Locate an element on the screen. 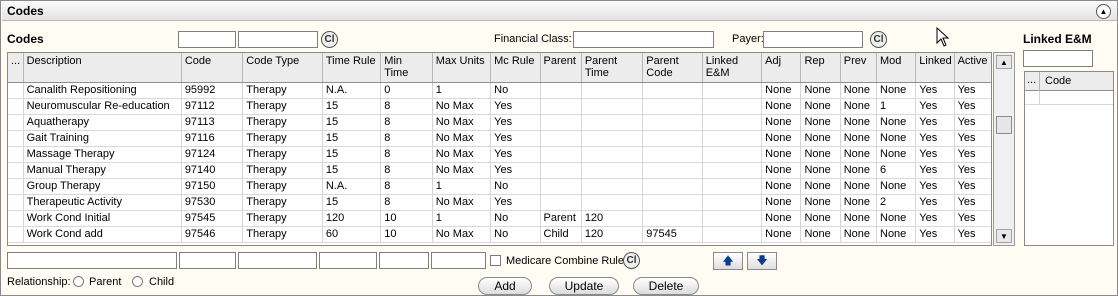 The height and width of the screenshot is (296, 1118). relationship-label: Relationship: is located at coordinates (39, 282).